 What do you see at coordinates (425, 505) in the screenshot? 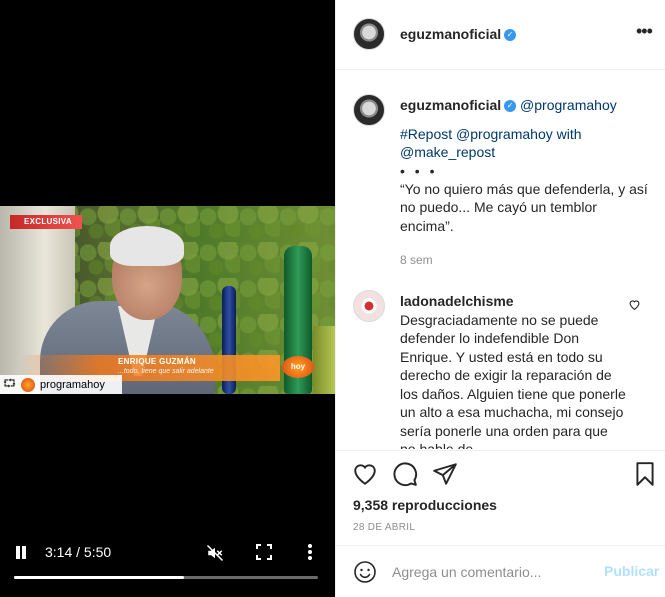
I see `view-count: 9,358 reproducciones` at bounding box center [425, 505].